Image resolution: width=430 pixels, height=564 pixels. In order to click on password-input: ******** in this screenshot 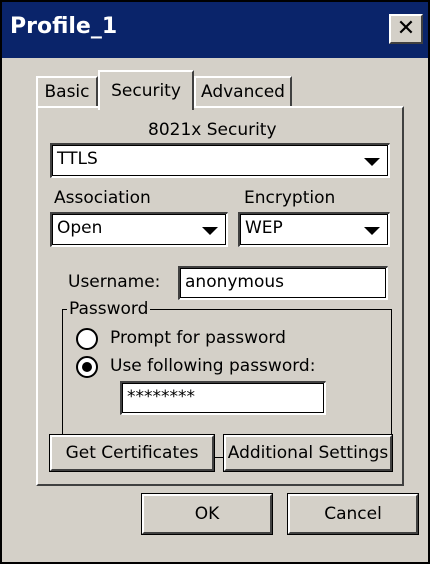, I will do `click(223, 398)`.